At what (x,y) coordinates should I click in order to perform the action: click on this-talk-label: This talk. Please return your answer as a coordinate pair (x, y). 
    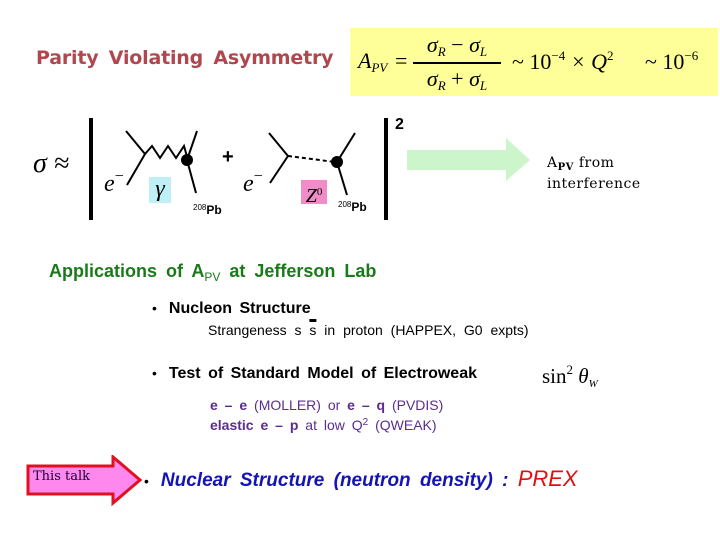
    Looking at the image, I should click on (62, 476).